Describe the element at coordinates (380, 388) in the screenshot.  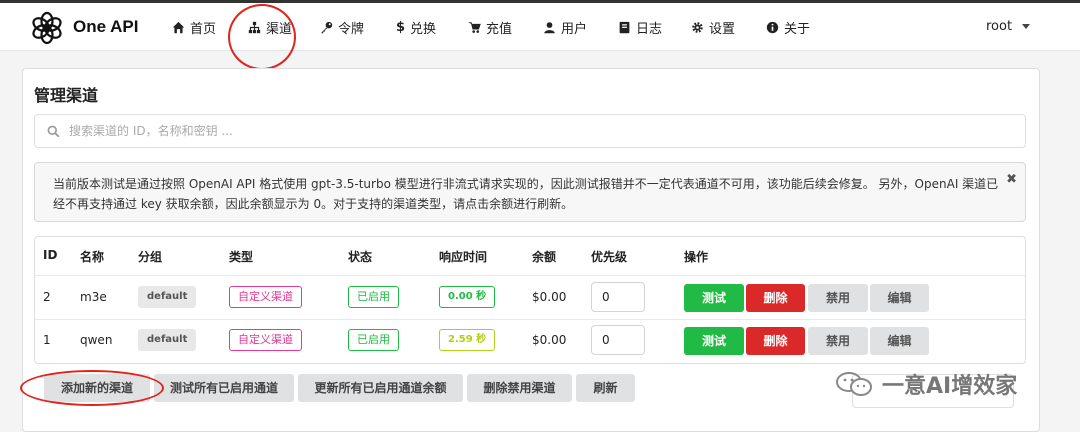
I see `update-all-balances-button: 更新所有已启用通道余额` at that location.